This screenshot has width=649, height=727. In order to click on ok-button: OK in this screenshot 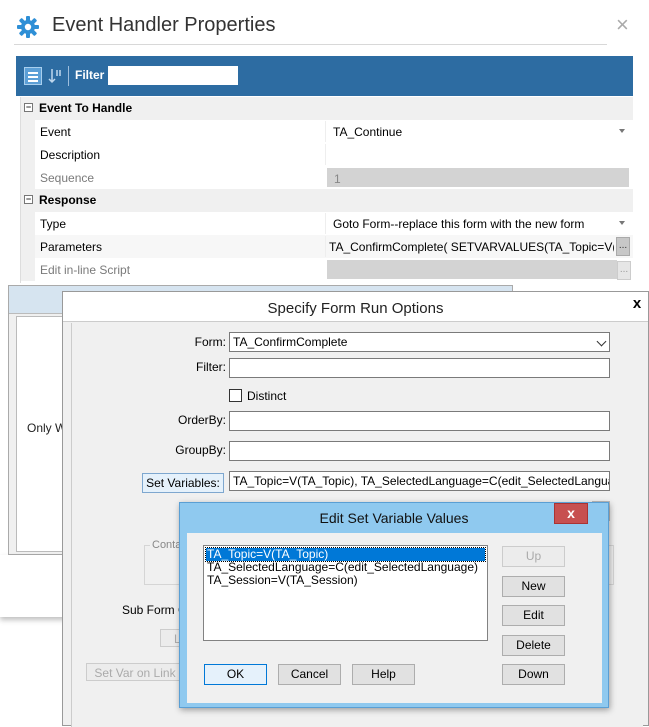, I will do `click(235, 674)`.